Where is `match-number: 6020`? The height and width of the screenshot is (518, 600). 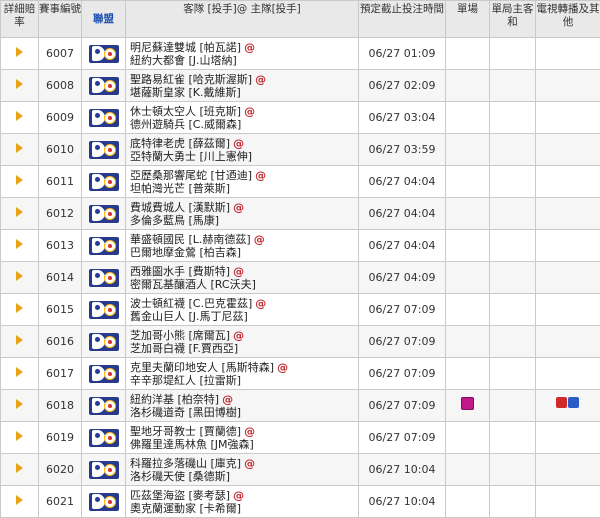 match-number: 6020 is located at coordinates (60, 470).